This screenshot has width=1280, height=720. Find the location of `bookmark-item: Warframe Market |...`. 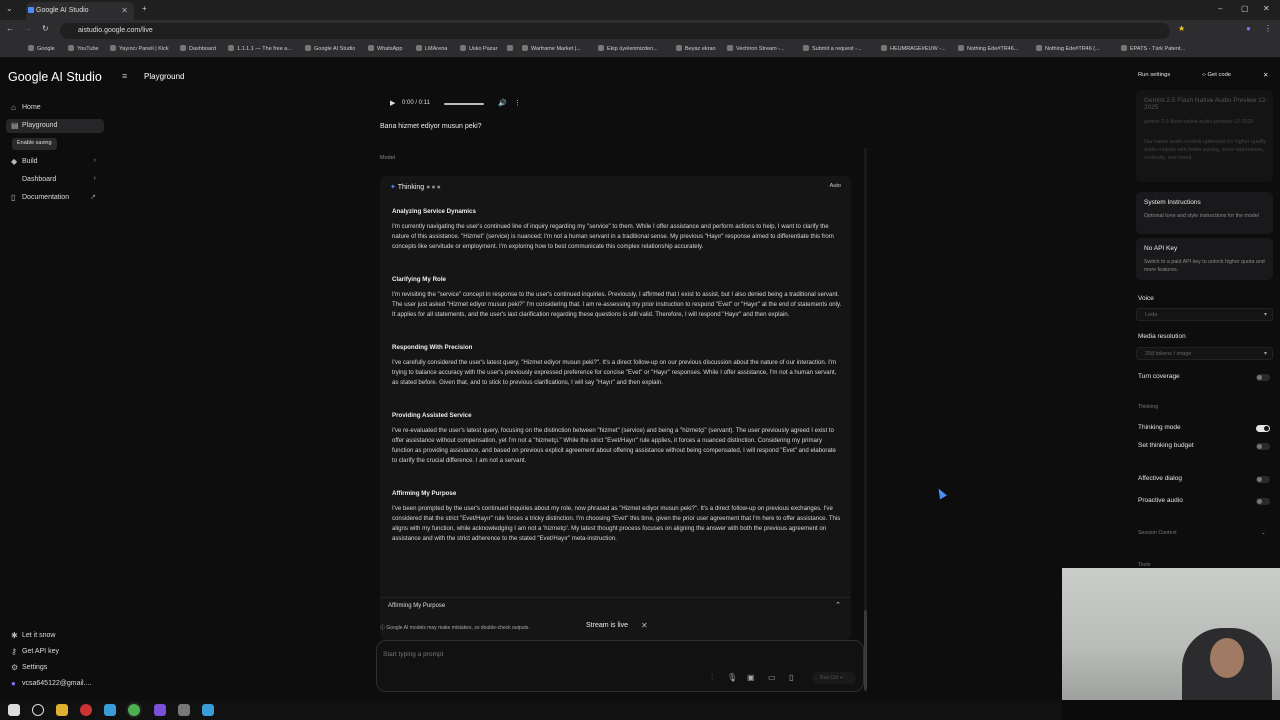

bookmark-item: Warframe Market |... is located at coordinates (551, 48).